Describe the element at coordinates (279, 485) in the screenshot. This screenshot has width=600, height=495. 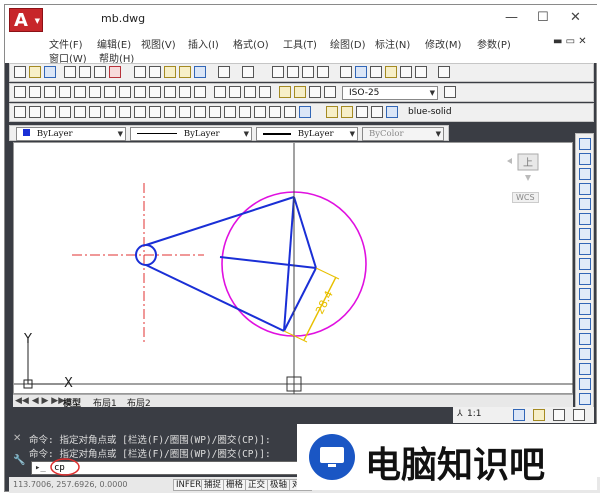
I see `polar-button: 极轴` at that location.